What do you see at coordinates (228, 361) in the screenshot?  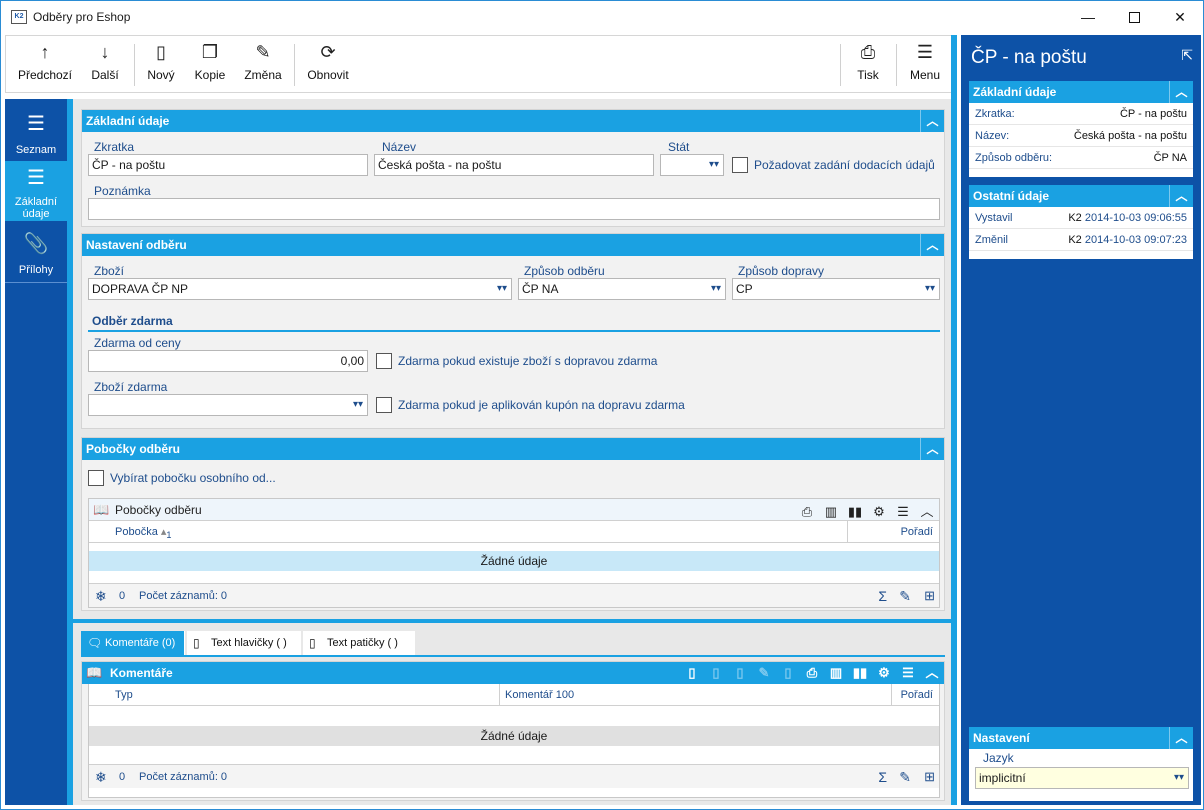 I see `free-from-input: 0,00` at bounding box center [228, 361].